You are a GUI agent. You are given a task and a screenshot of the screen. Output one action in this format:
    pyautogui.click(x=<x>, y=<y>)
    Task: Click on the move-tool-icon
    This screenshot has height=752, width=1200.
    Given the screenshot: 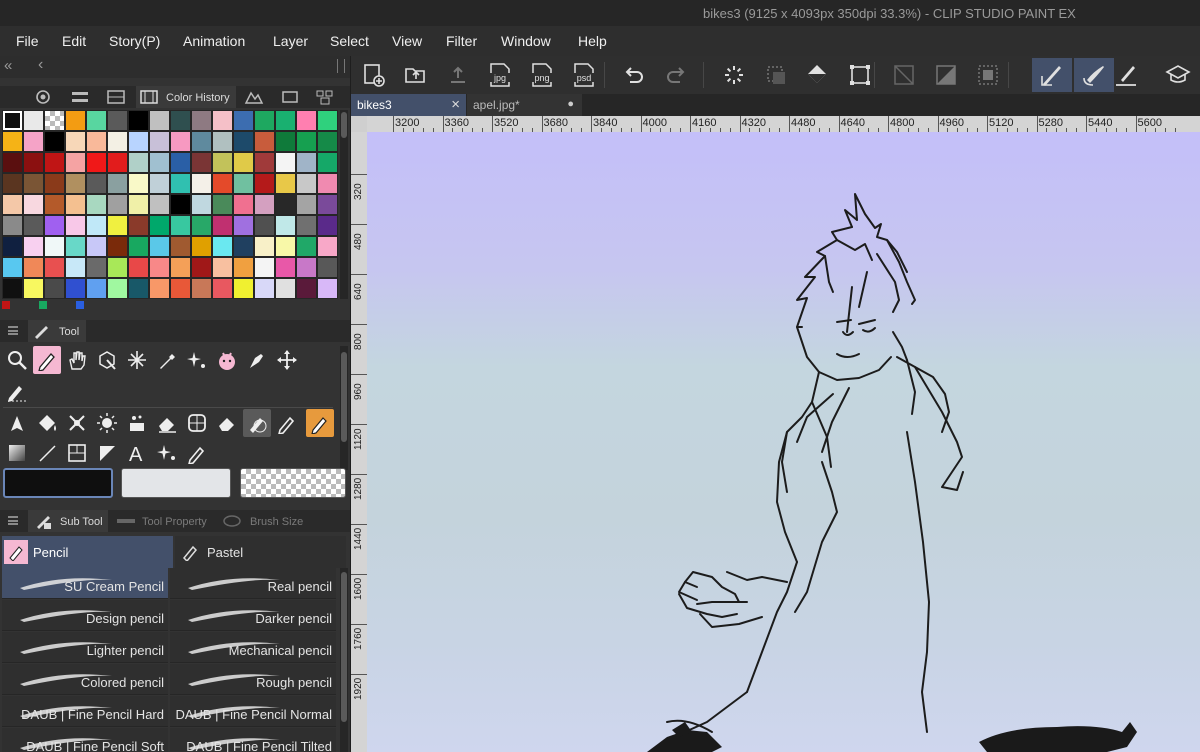 What is the action you would take?
    pyautogui.click(x=287, y=360)
    